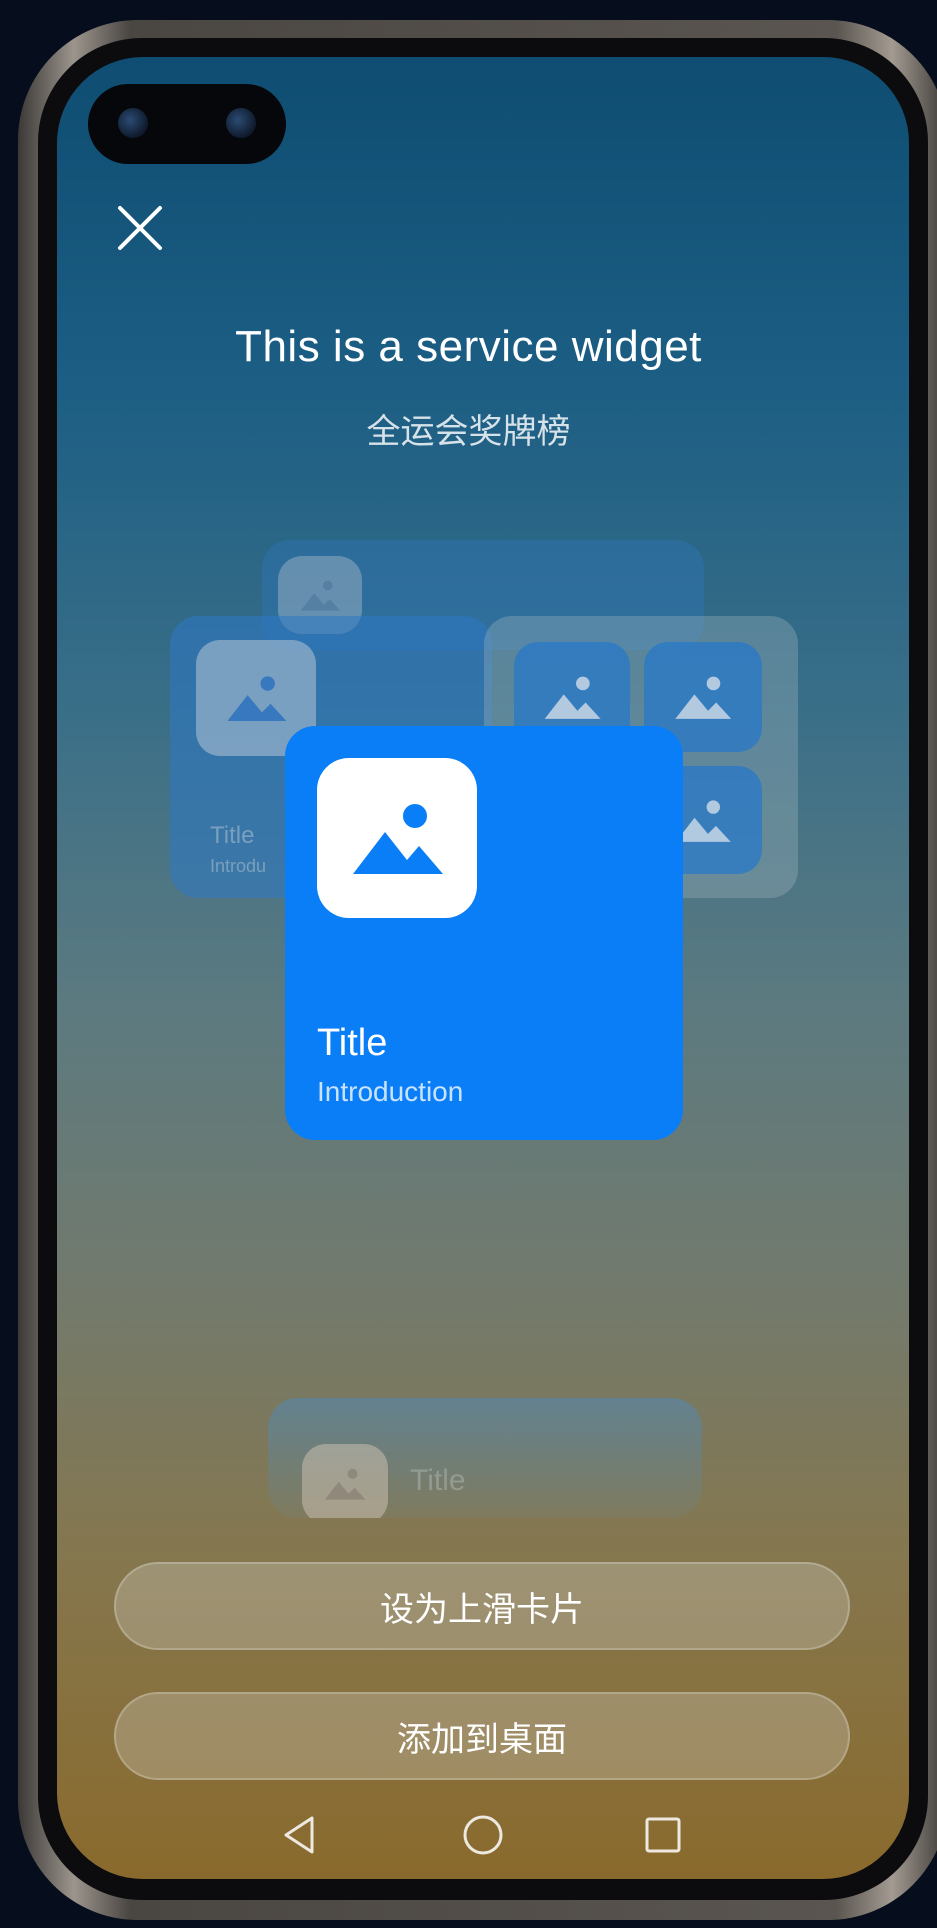 Image resolution: width=937 pixels, height=1928 pixels. What do you see at coordinates (485, 1458) in the screenshot?
I see `background-widget-preview-small: Title` at bounding box center [485, 1458].